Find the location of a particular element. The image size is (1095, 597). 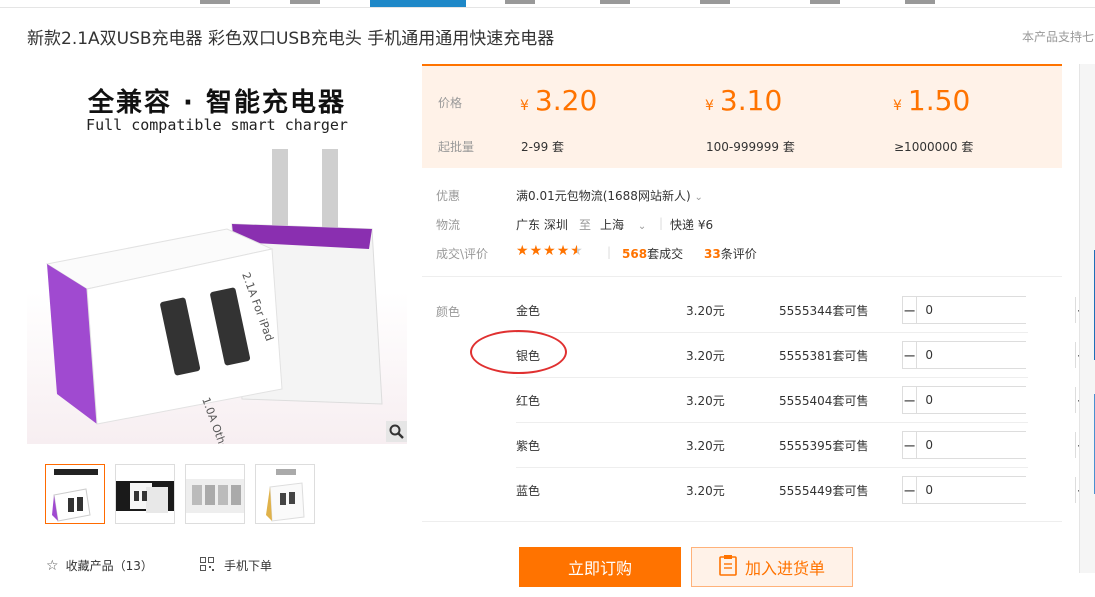

add-to-cart-button: 加入进货单 is located at coordinates (772, 567).